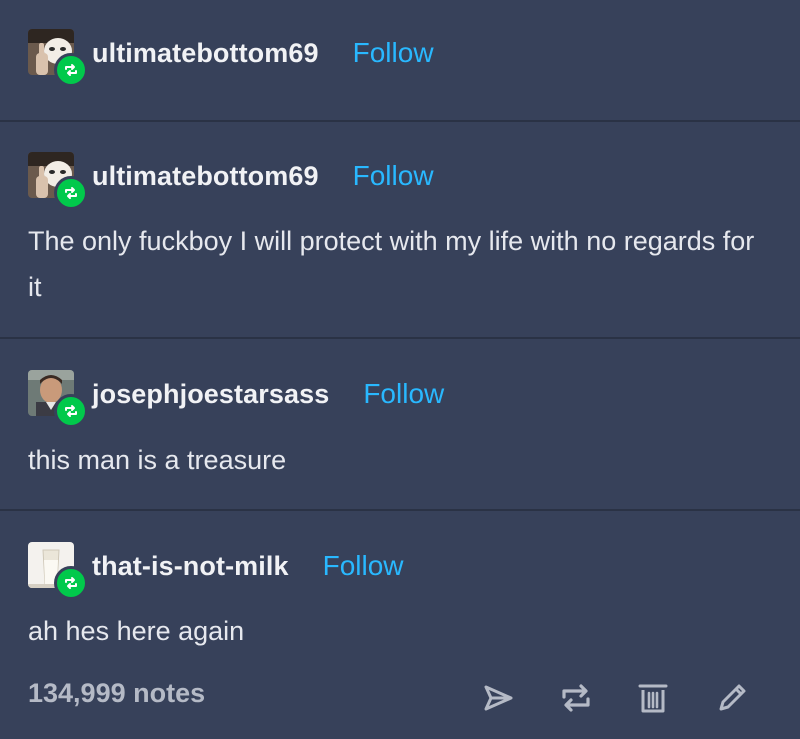 The height and width of the screenshot is (739, 800). Describe the element at coordinates (732, 698) in the screenshot. I see `edit-icon` at that location.